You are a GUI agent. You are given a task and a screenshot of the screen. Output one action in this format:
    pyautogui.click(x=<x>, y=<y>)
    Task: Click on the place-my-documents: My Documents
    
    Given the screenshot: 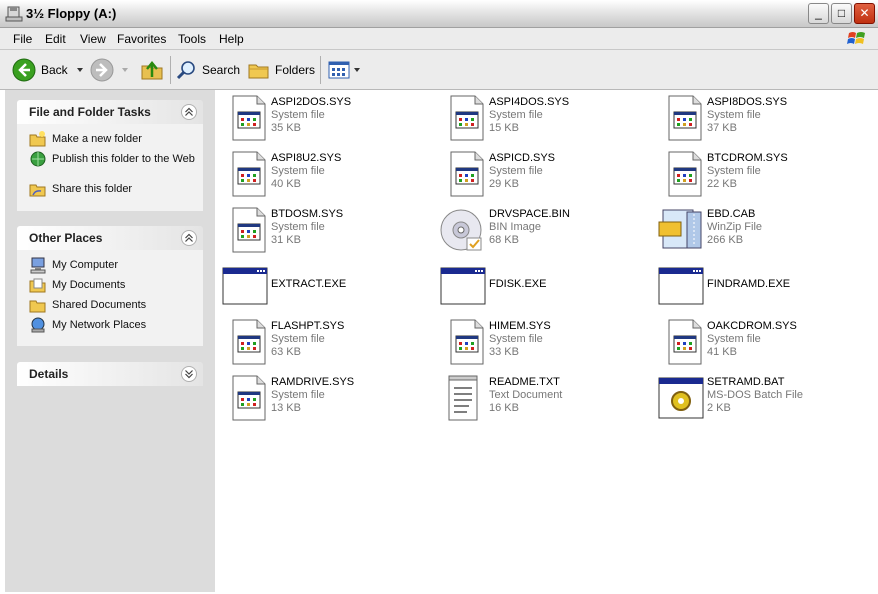 What is the action you would take?
    pyautogui.click(x=110, y=286)
    